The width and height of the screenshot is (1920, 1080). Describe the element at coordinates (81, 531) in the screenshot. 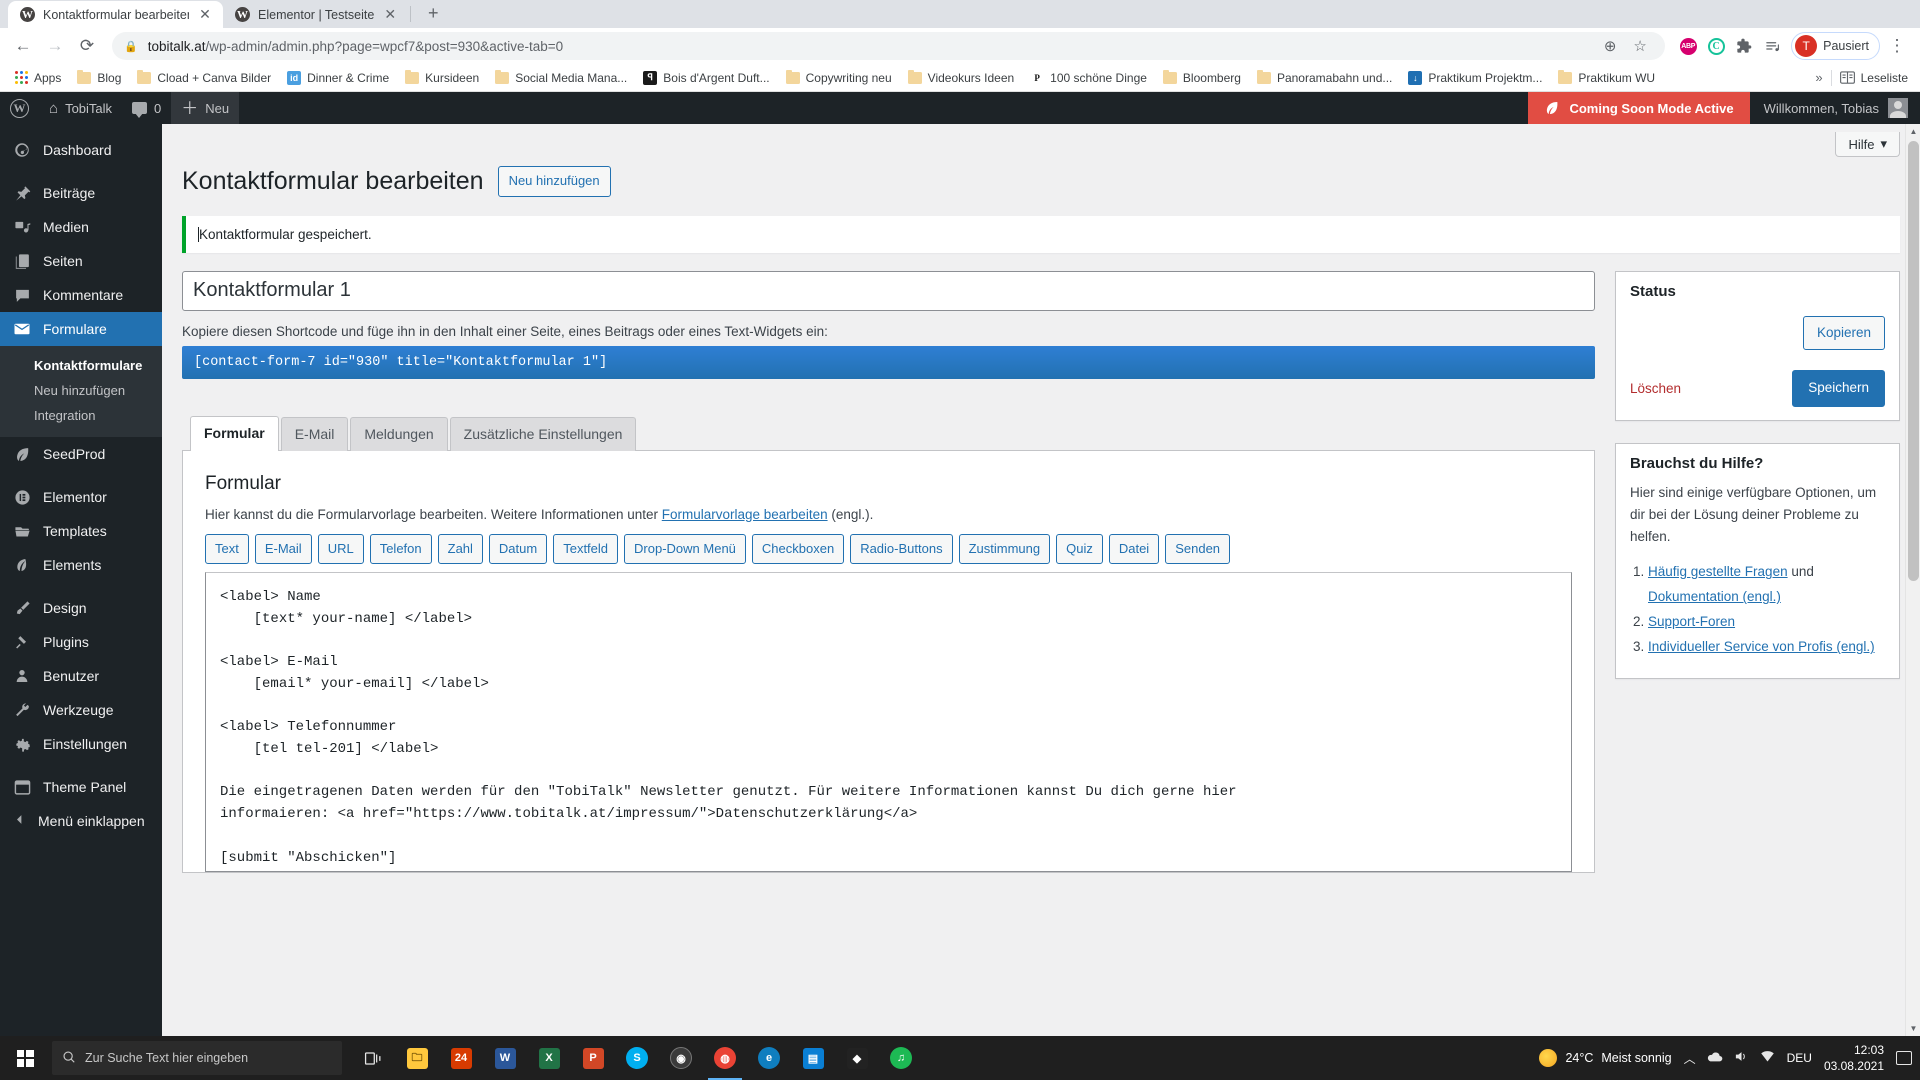

I see `sidebar-item-templates: Templates` at that location.